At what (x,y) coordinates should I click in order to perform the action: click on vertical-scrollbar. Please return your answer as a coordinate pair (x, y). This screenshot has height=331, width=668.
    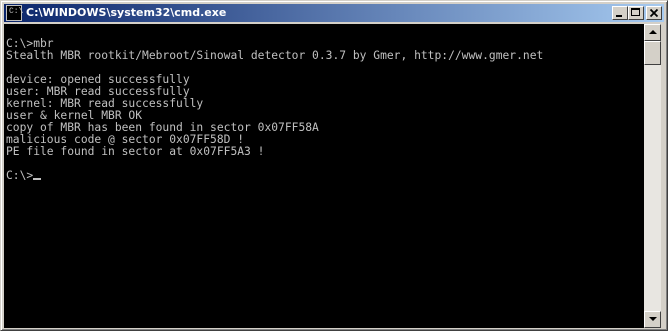
    Looking at the image, I should click on (652, 176).